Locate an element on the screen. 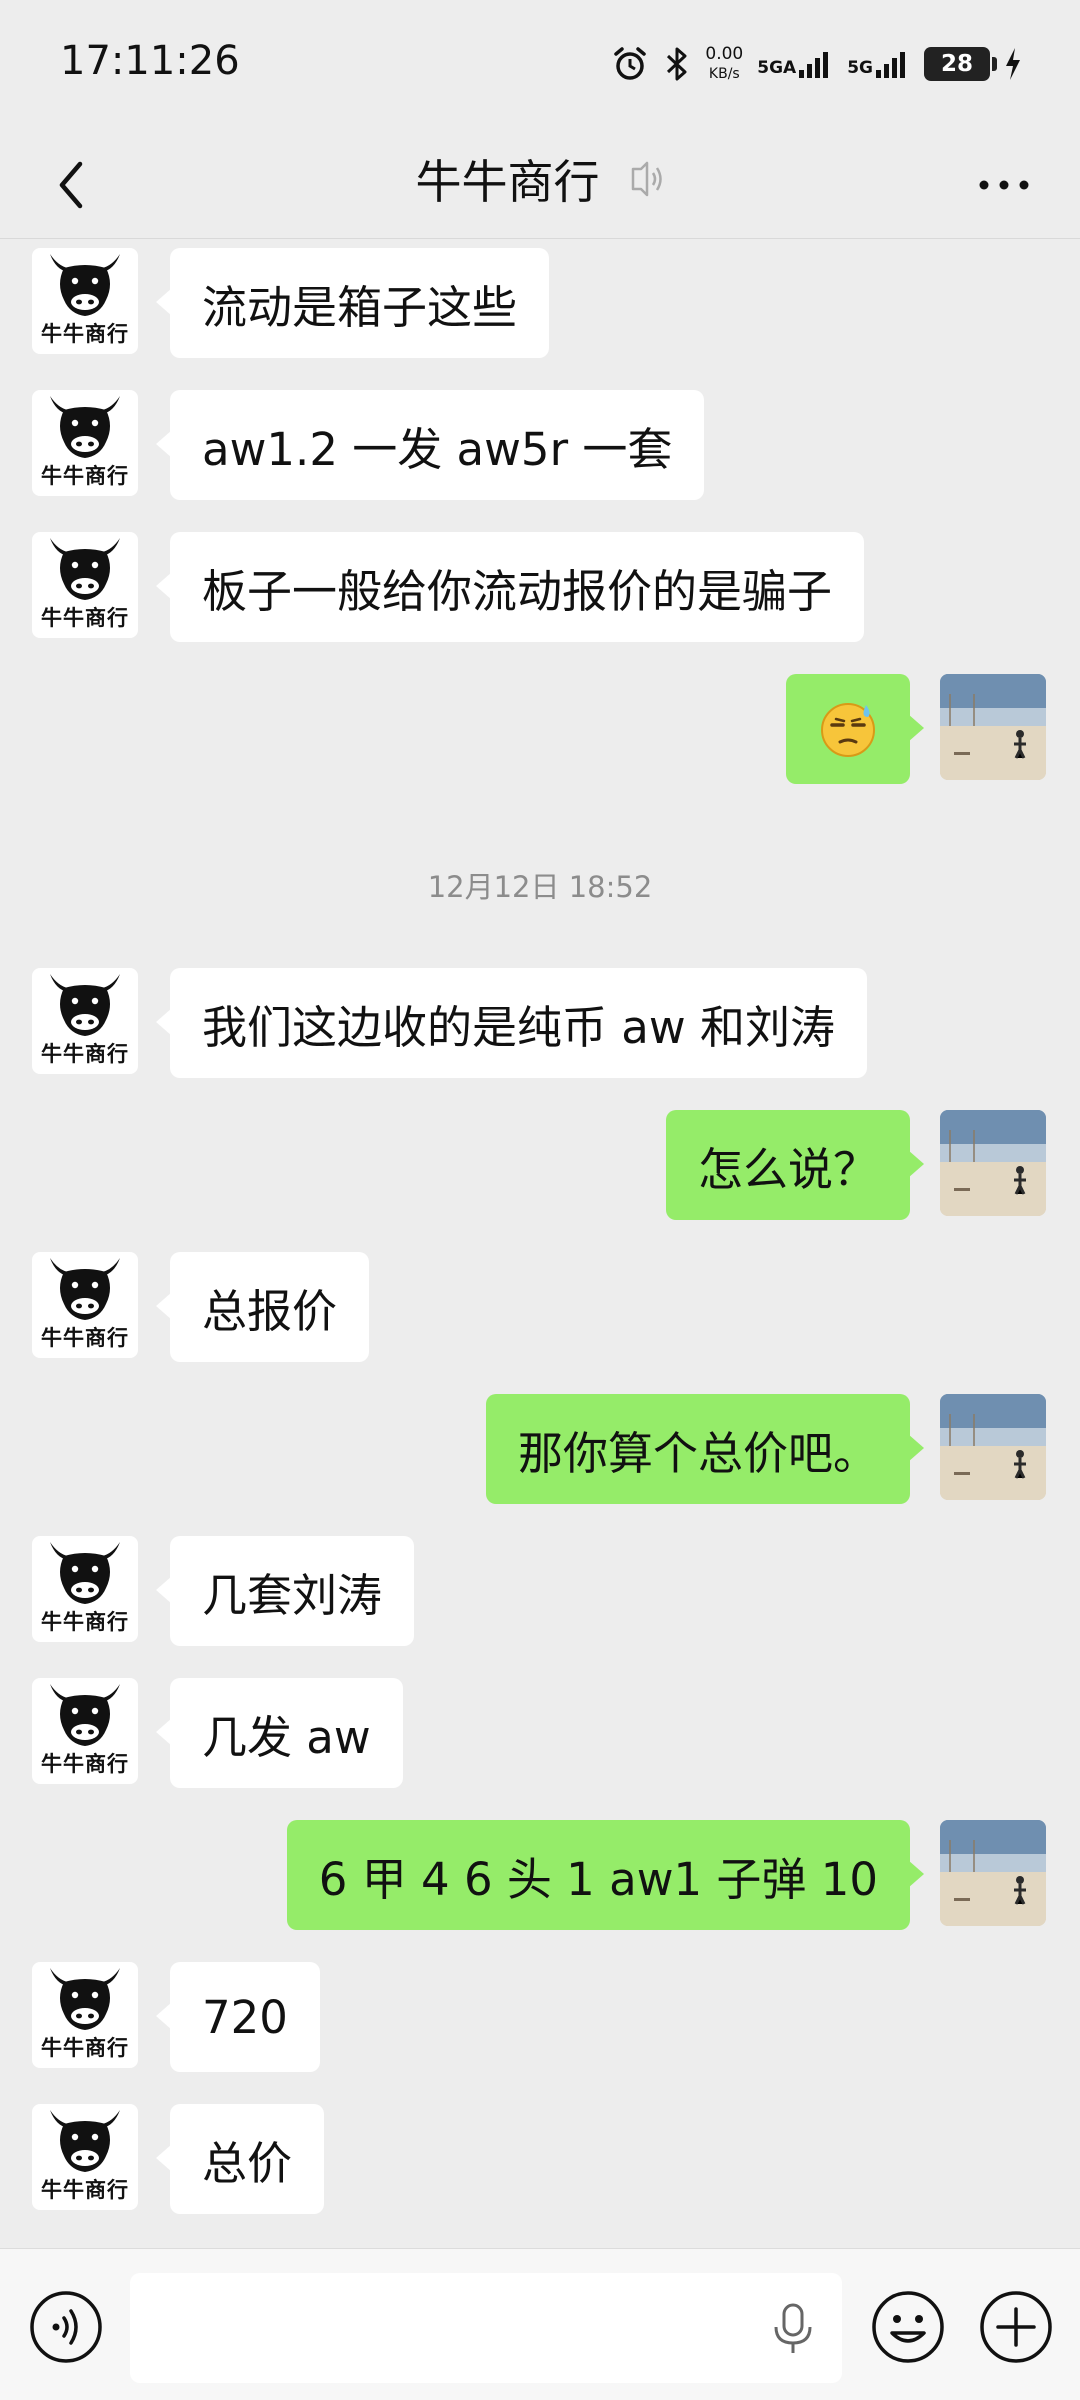  message-row: 牛牛商行 板子一般给你流动报价的是骗子 is located at coordinates (540, 587).